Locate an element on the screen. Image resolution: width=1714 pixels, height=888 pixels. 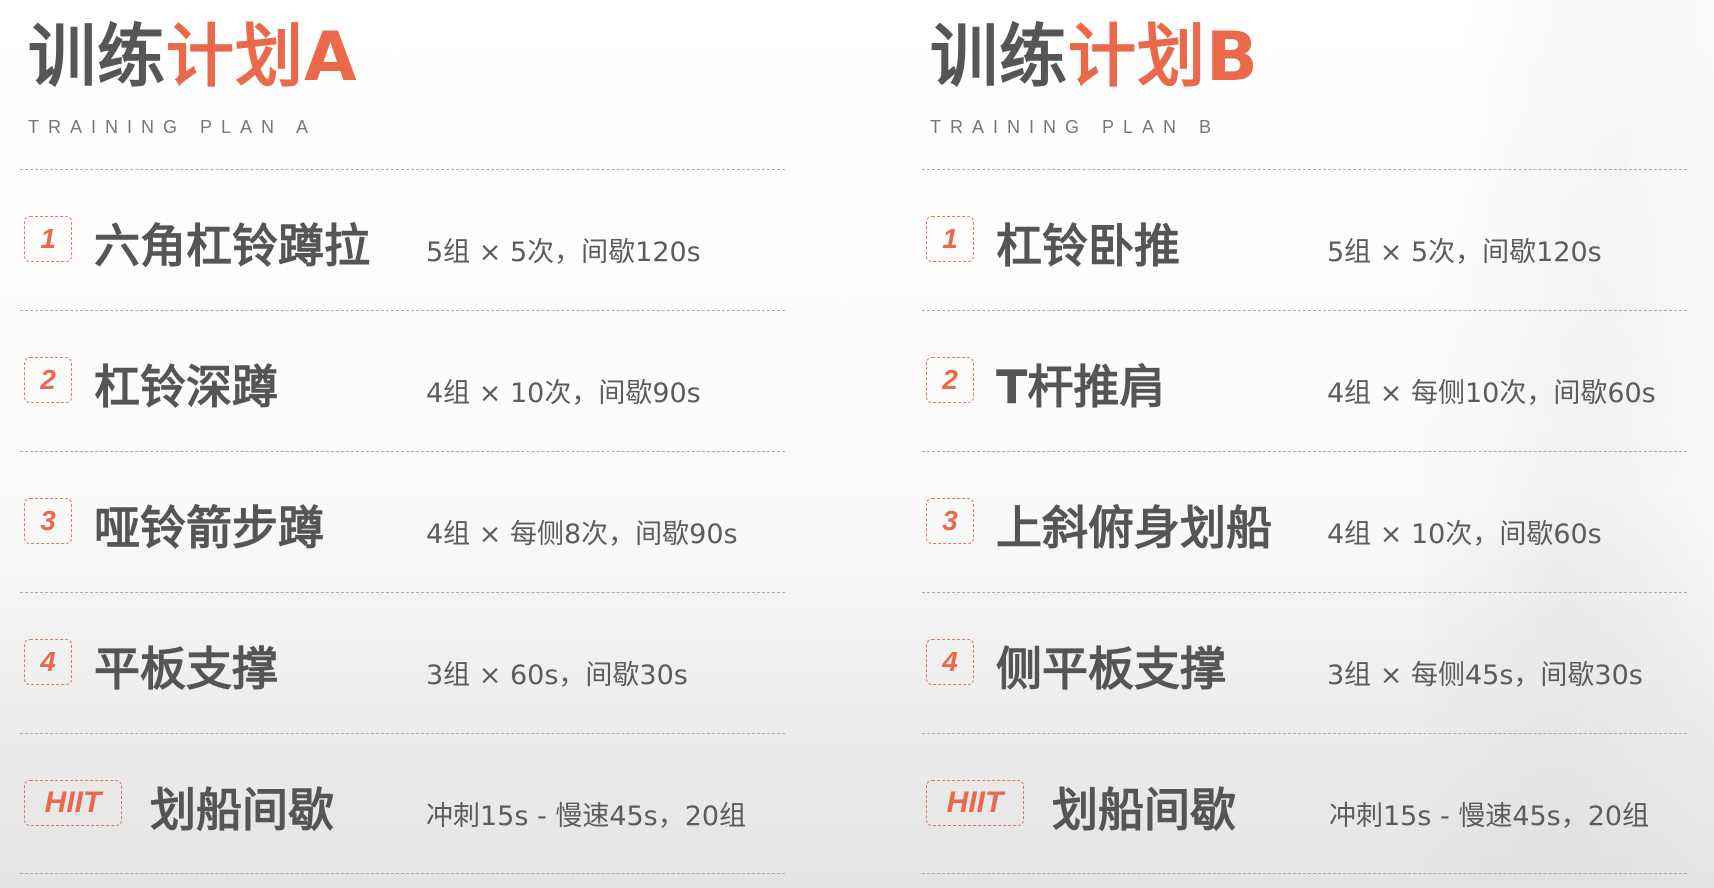
exercise-row: 4 平板支撑 3组 × 60s，间歇30s is located at coordinates (402, 662).